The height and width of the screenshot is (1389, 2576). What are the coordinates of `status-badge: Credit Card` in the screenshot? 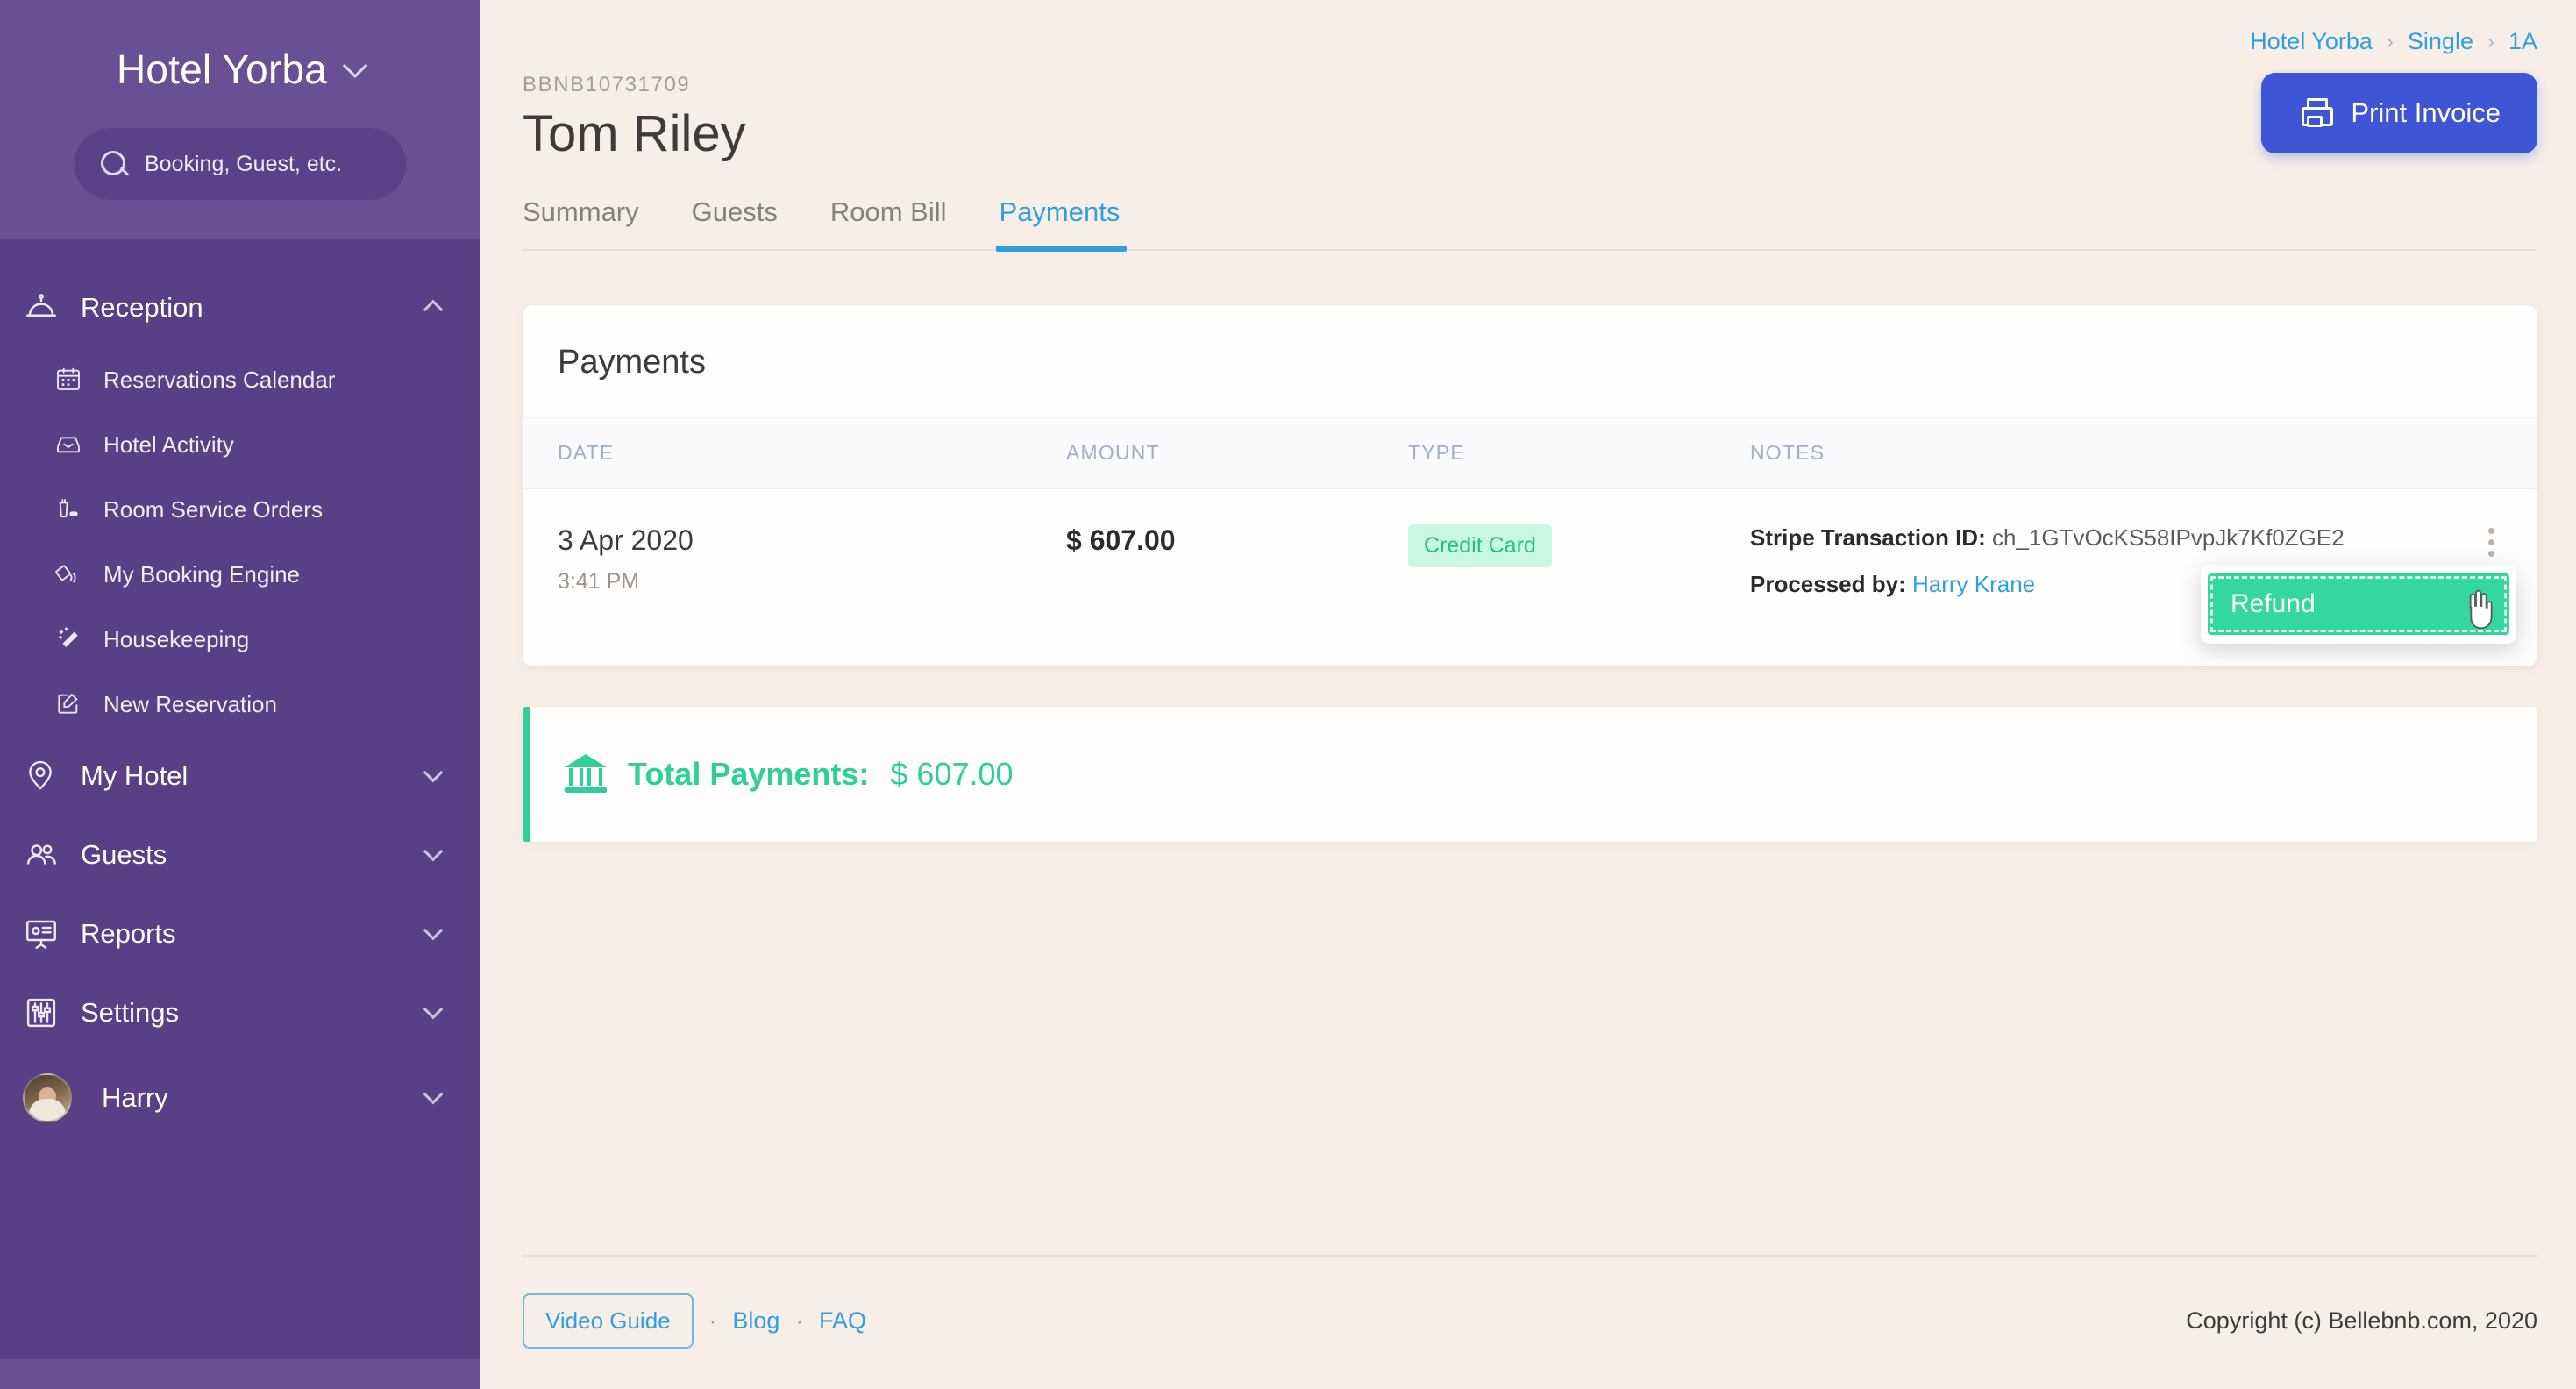 It's located at (1480, 545).